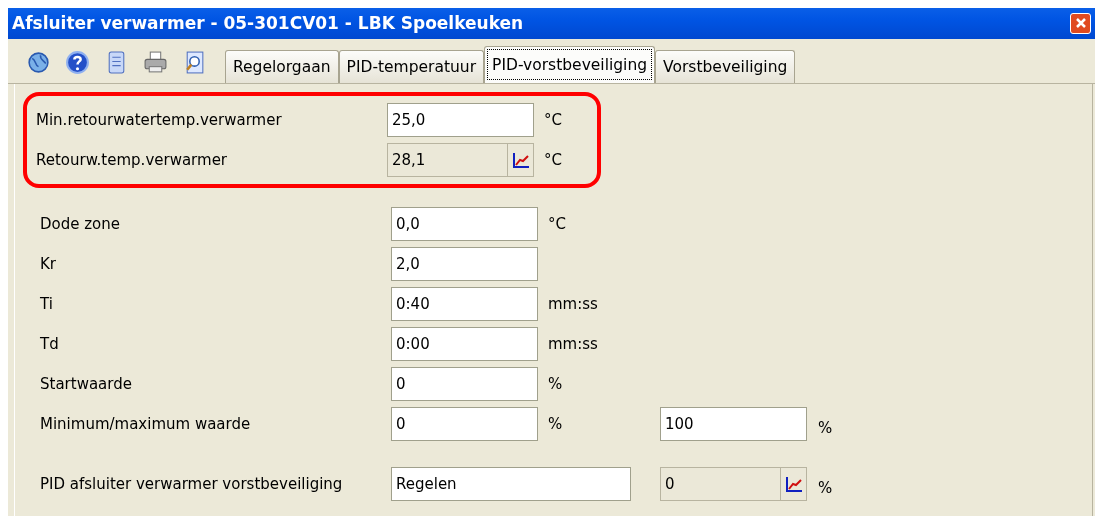 This screenshot has height=516, width=1099. What do you see at coordinates (132, 160) in the screenshot?
I see `field-label: Retourw.temp.verwarmer` at bounding box center [132, 160].